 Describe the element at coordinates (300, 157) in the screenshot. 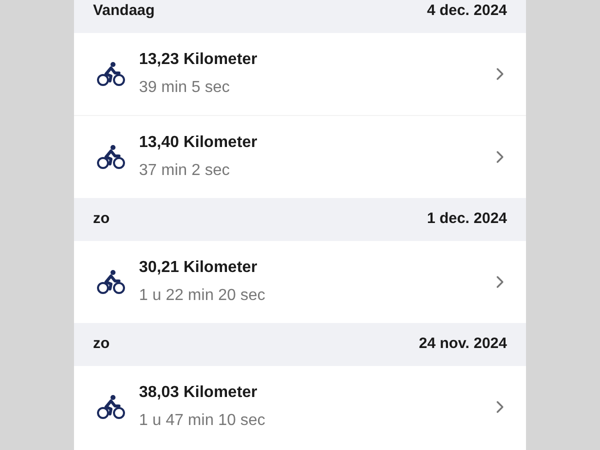

I see `ride-row: 13,40 Kilometer 37 min 2 sec` at that location.